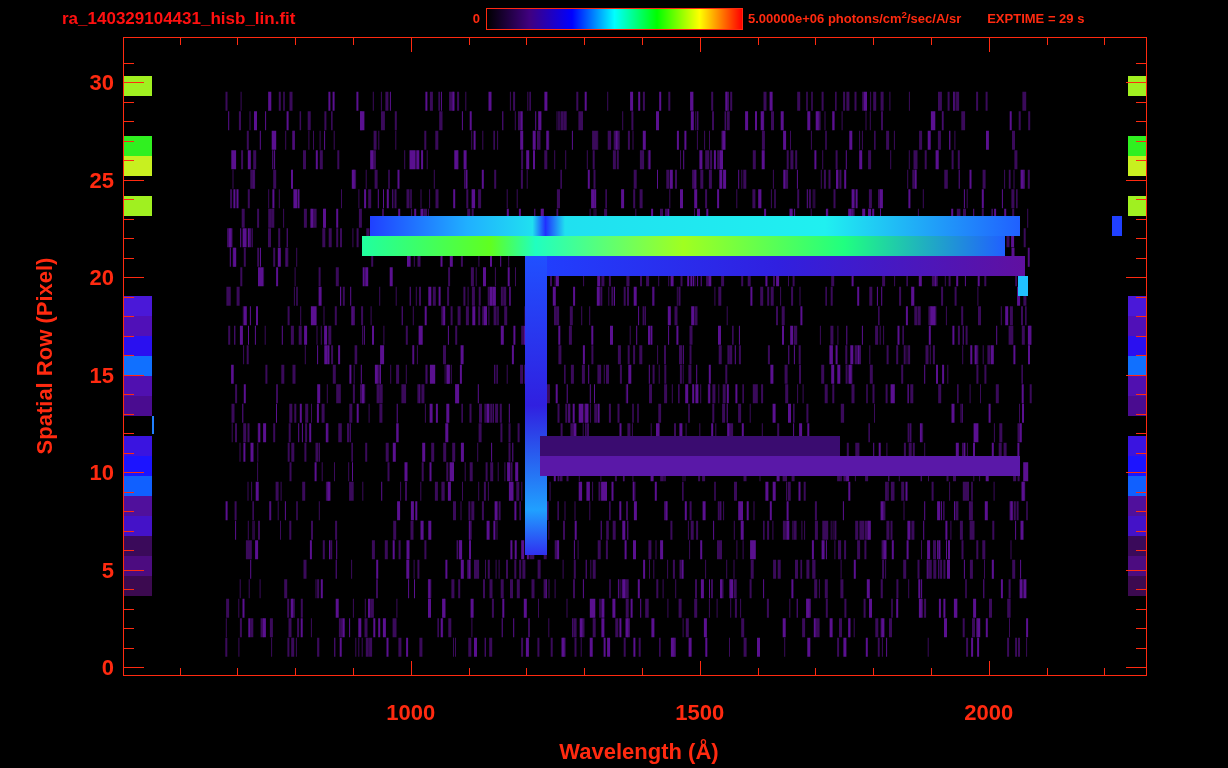  I want to click on y-axis-title: Spatial Row (Pixel), so click(44, 356).